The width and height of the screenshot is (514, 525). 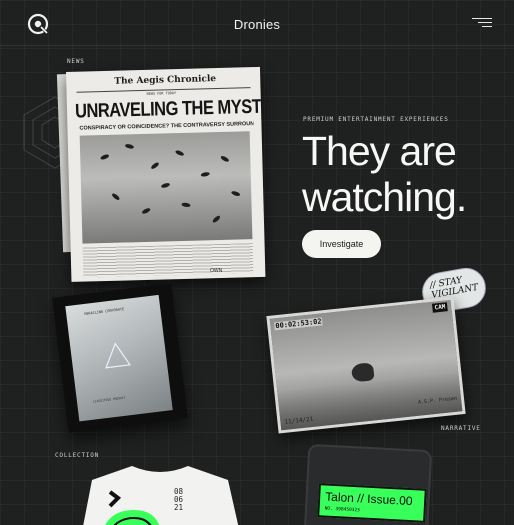 I want to click on issue-title: Talon // Issue.00, so click(x=368, y=499).